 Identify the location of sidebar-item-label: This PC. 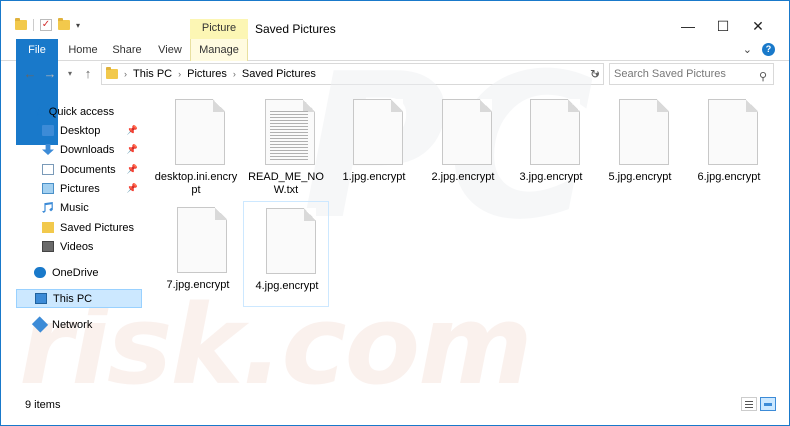
(73, 298).